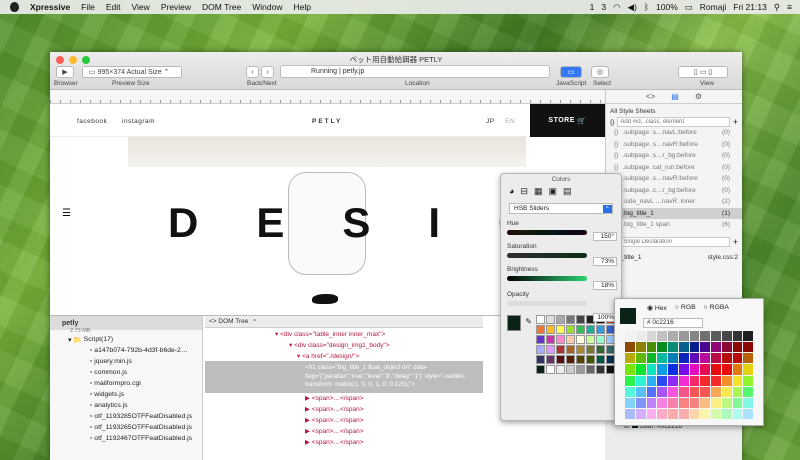  Describe the element at coordinates (673, 323) in the screenshot. I see `hex-input: # 0c2216` at that location.